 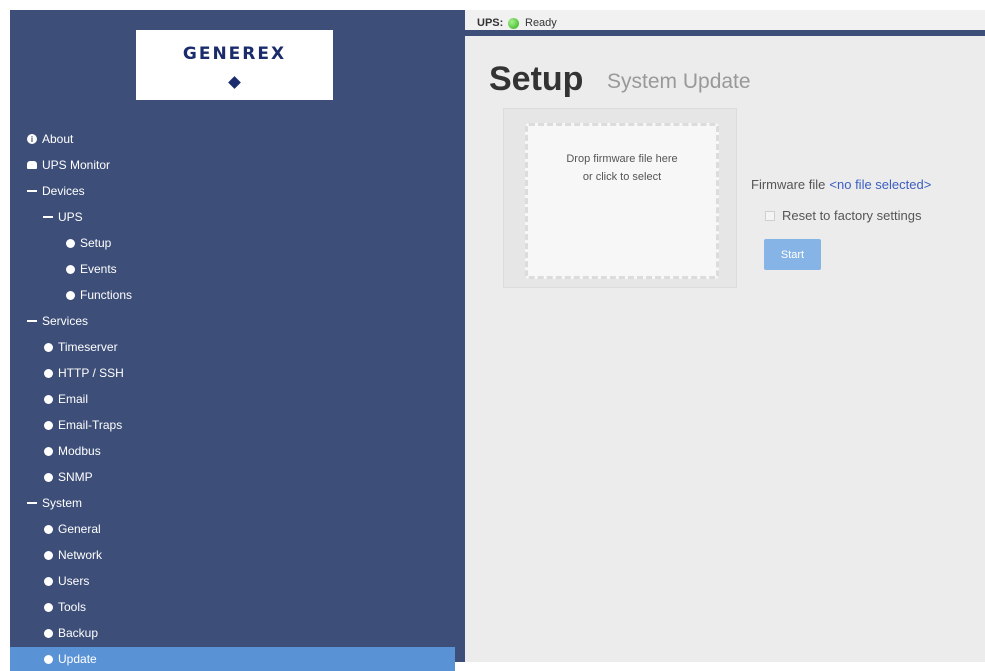 I want to click on sidebar-item-label: Email, so click(x=73, y=399).